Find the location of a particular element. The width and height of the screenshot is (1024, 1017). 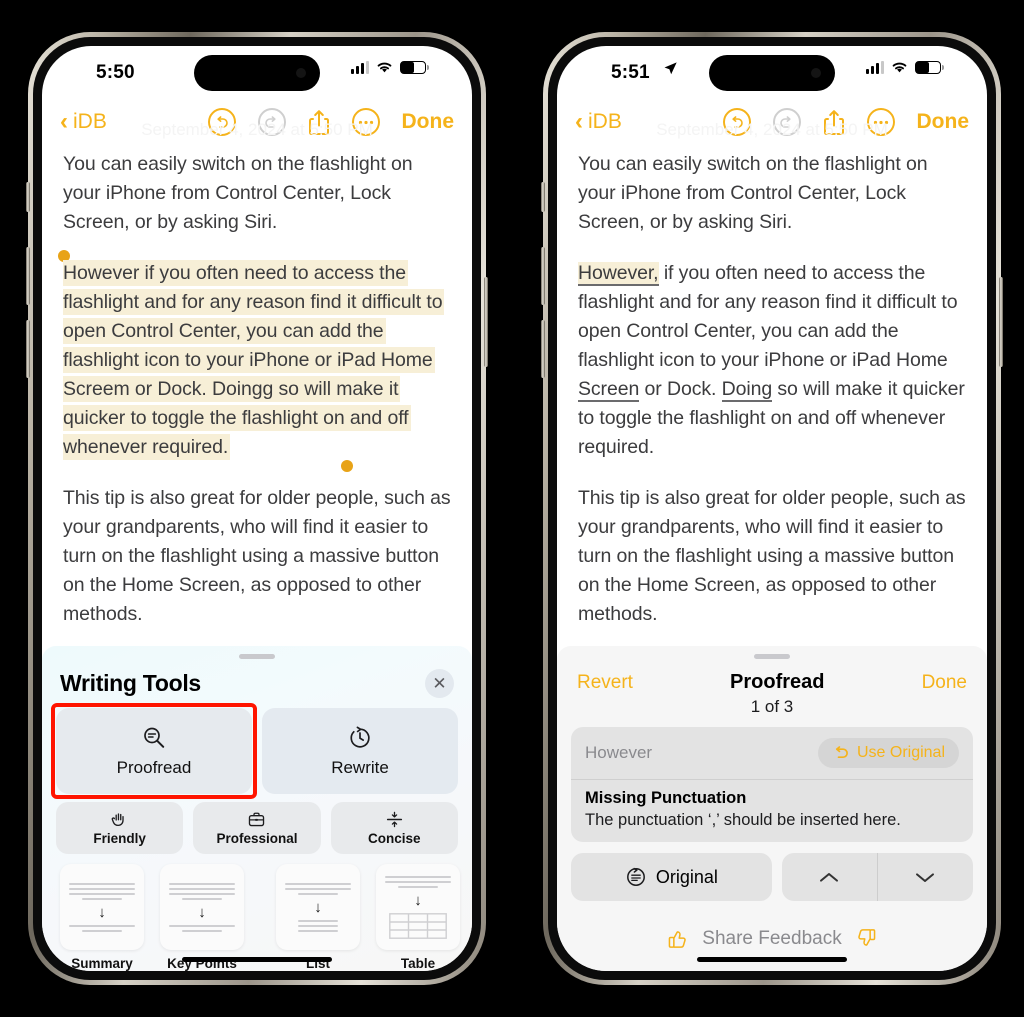

rewrite-button: Rewrite is located at coordinates (360, 751).